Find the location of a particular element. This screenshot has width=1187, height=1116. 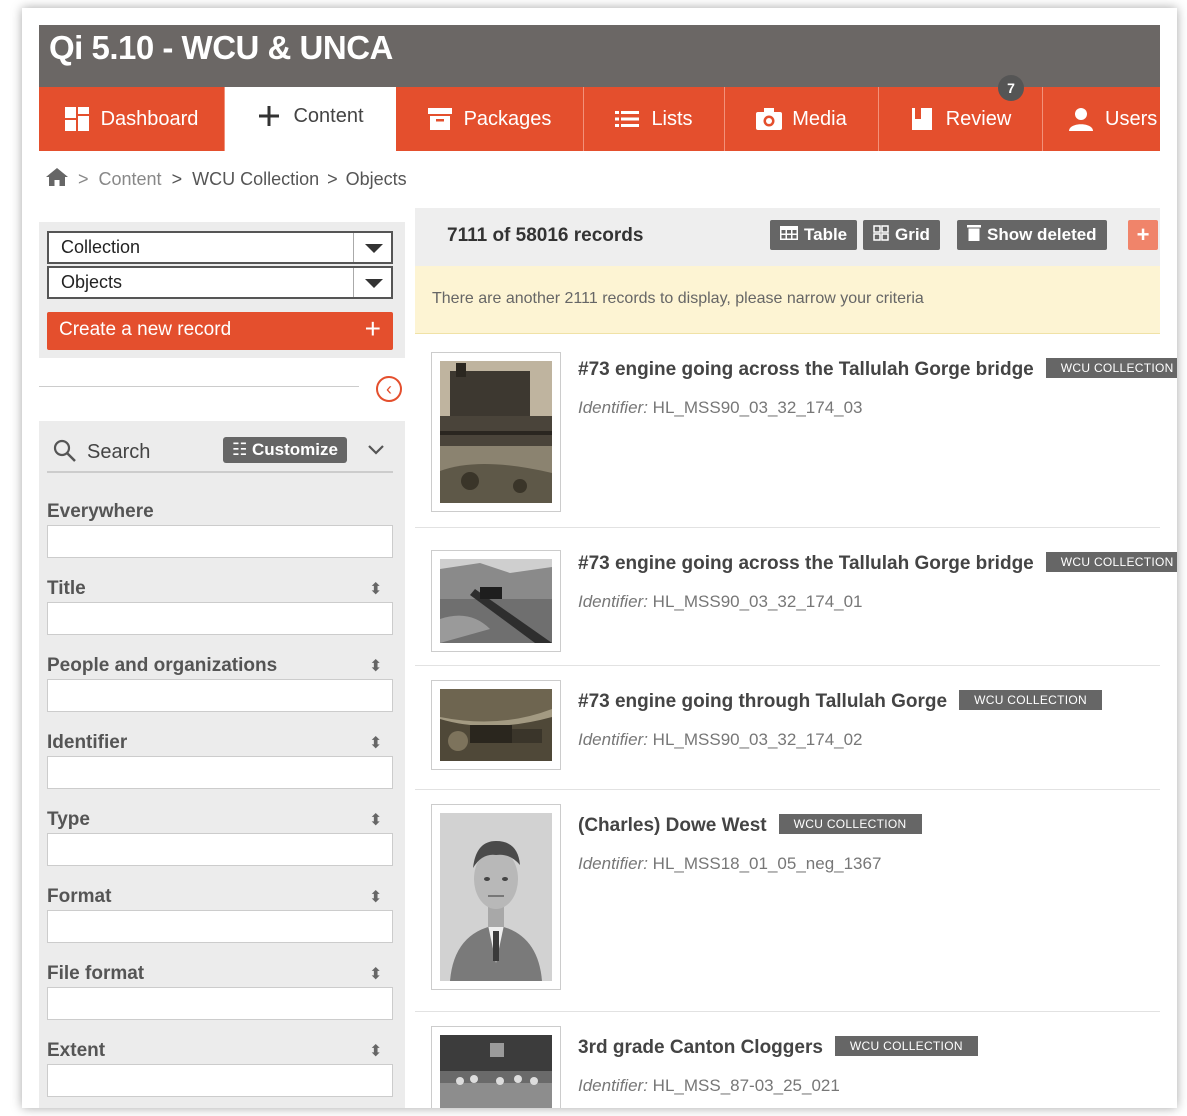

record-identifier: Identifier: HL_MSS18_01_05_neg_1367 is located at coordinates (729, 864).